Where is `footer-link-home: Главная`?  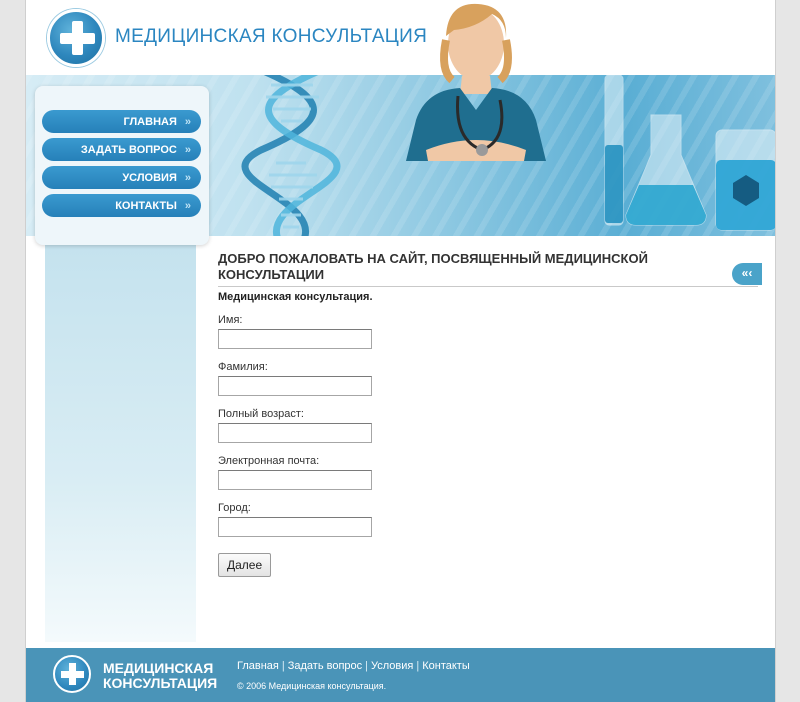
footer-link-home: Главная is located at coordinates (258, 666).